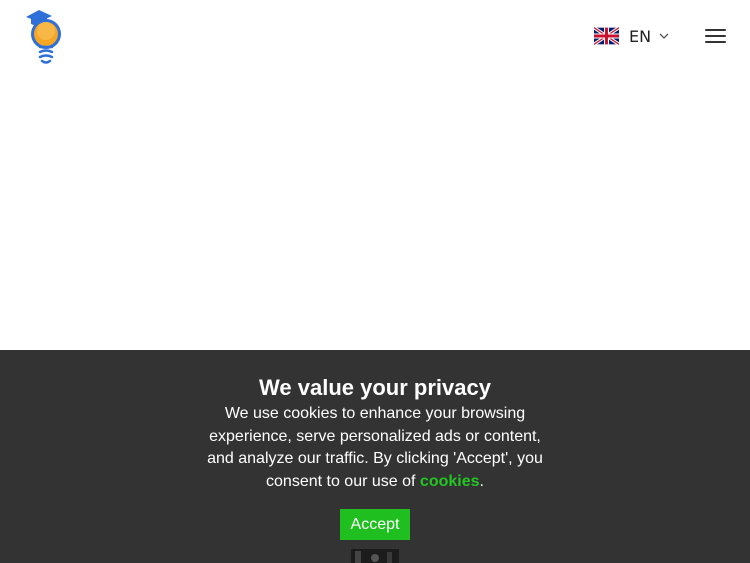  Describe the element at coordinates (664, 36) in the screenshot. I see `chevron-down-icon` at that location.